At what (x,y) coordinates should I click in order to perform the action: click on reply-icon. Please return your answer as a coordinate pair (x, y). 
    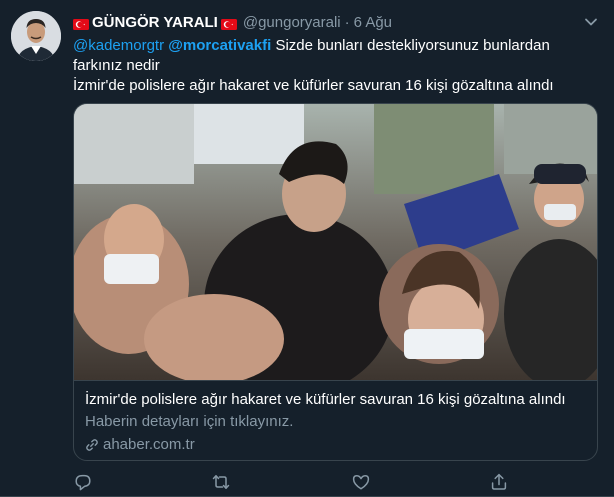
    Looking at the image, I should click on (83, 482).